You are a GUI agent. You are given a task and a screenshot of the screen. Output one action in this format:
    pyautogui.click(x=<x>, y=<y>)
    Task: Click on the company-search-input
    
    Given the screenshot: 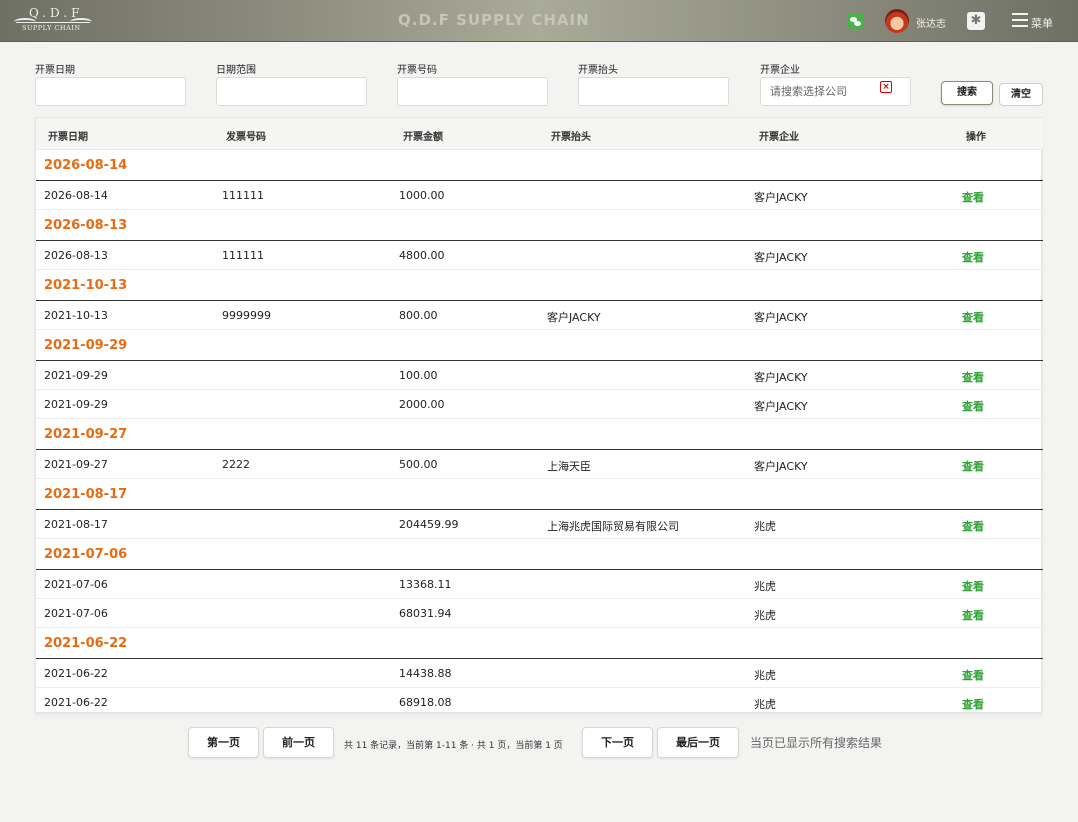 What is the action you would take?
    pyautogui.click(x=818, y=91)
    